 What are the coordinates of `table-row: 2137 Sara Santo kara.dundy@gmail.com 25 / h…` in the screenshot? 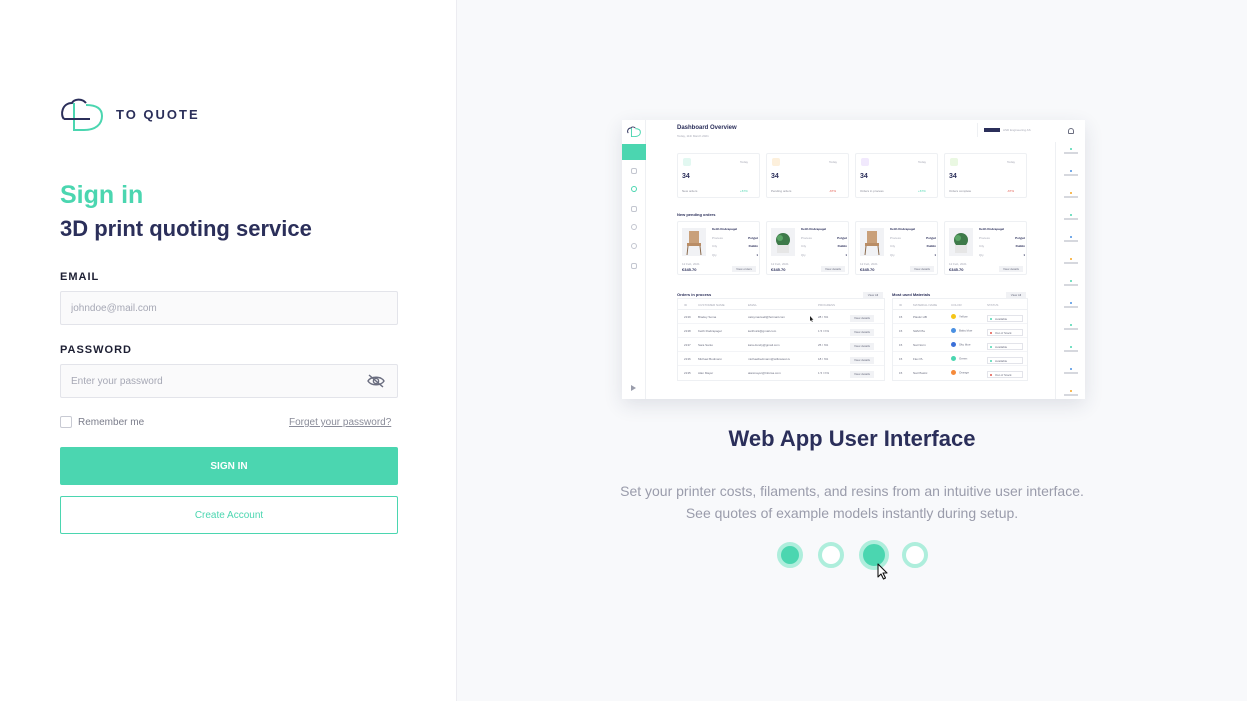 It's located at (781, 345).